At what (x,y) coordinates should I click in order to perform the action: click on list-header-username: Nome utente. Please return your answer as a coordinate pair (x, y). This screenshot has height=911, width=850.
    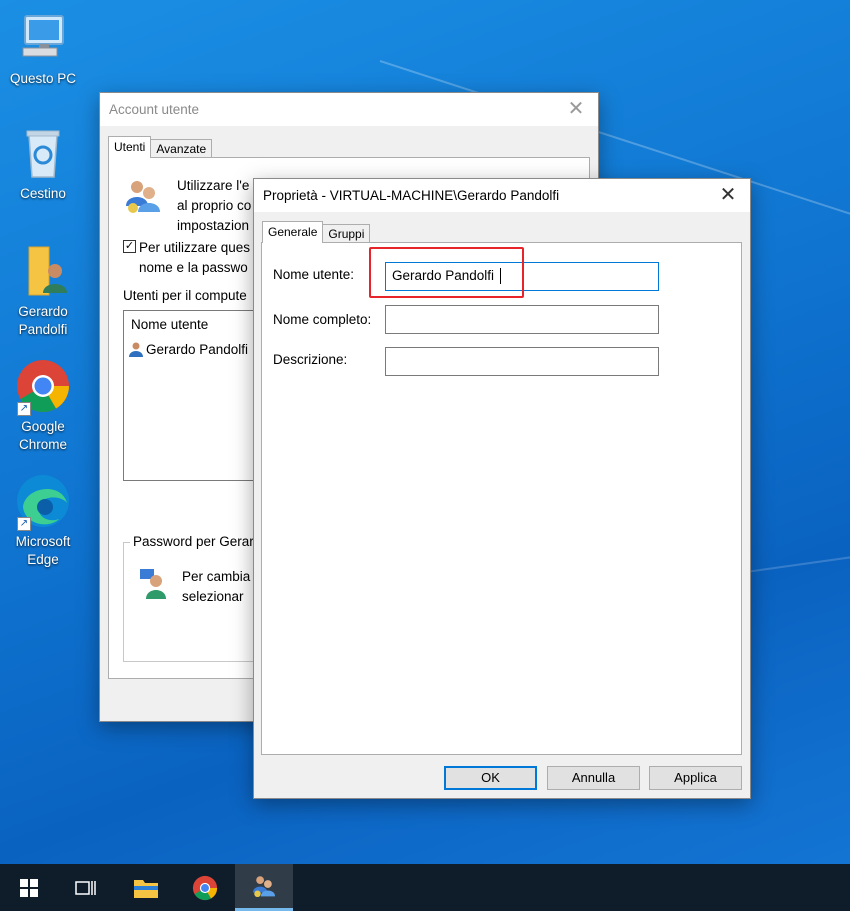
    Looking at the image, I should click on (169, 324).